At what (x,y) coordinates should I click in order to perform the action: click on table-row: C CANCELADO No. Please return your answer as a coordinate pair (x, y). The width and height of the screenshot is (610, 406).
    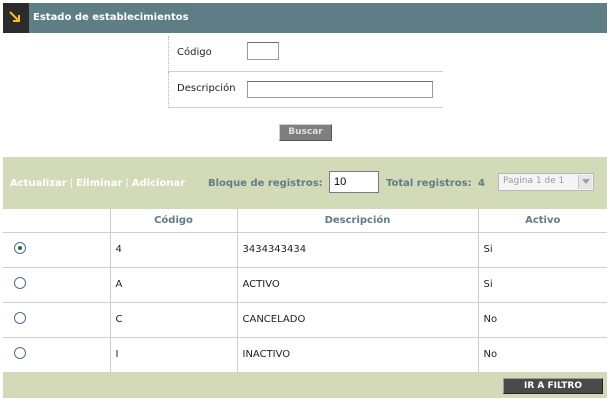
    Looking at the image, I should click on (305, 320).